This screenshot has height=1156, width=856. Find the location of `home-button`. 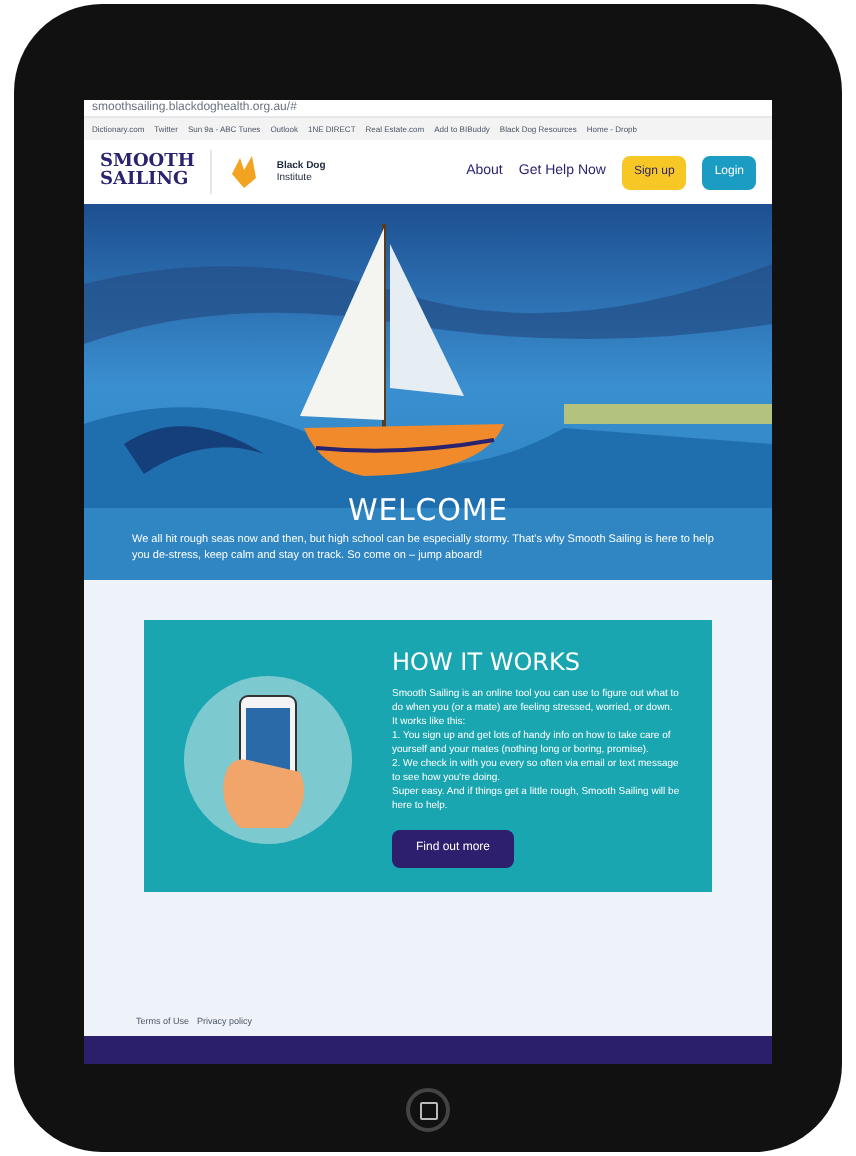

home-button is located at coordinates (428, 1110).